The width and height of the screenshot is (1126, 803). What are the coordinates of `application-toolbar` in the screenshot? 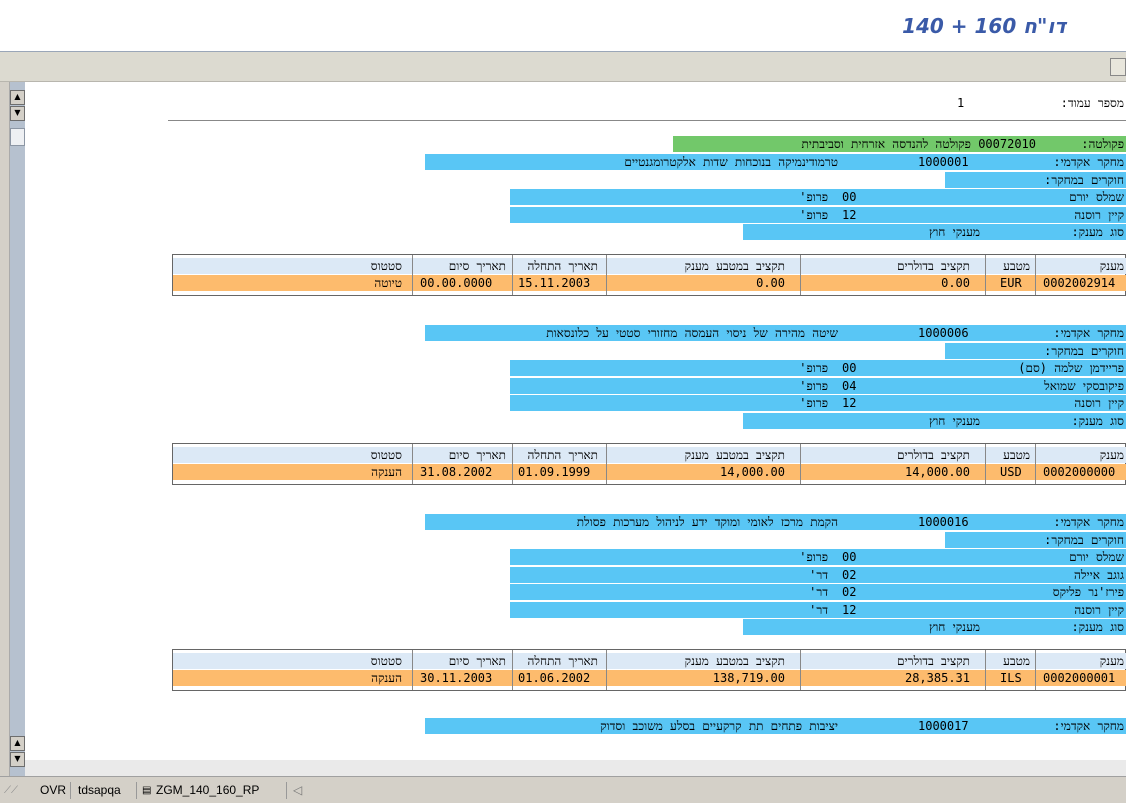 It's located at (563, 67).